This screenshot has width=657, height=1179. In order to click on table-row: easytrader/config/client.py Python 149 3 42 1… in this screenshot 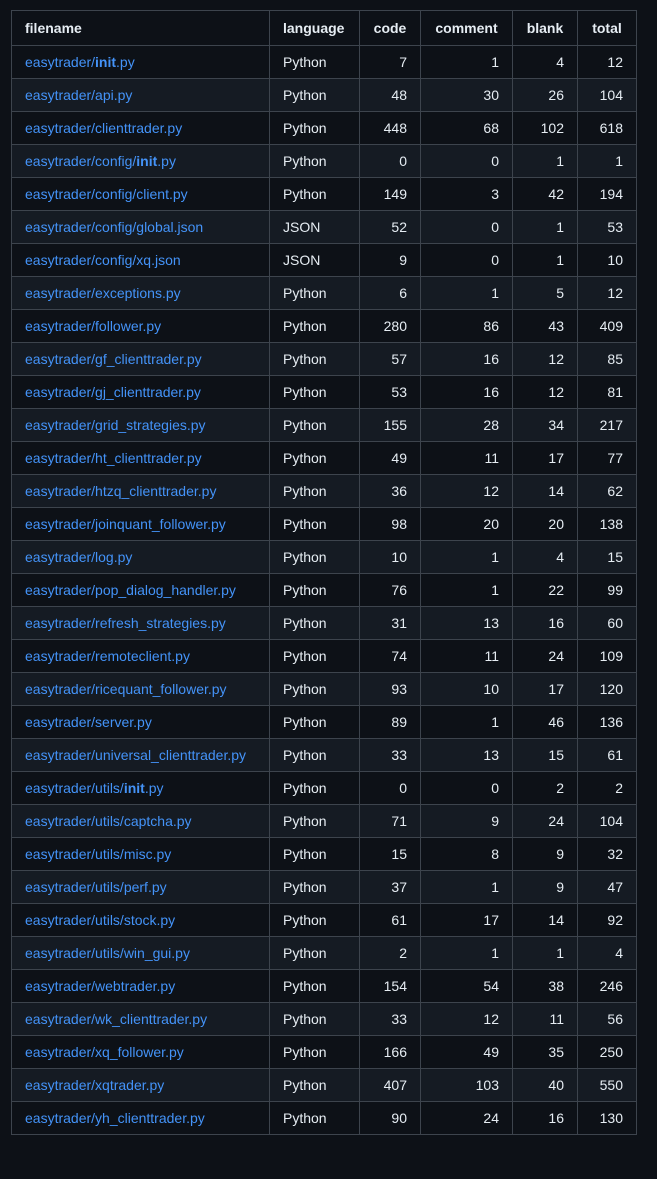, I will do `click(324, 194)`.